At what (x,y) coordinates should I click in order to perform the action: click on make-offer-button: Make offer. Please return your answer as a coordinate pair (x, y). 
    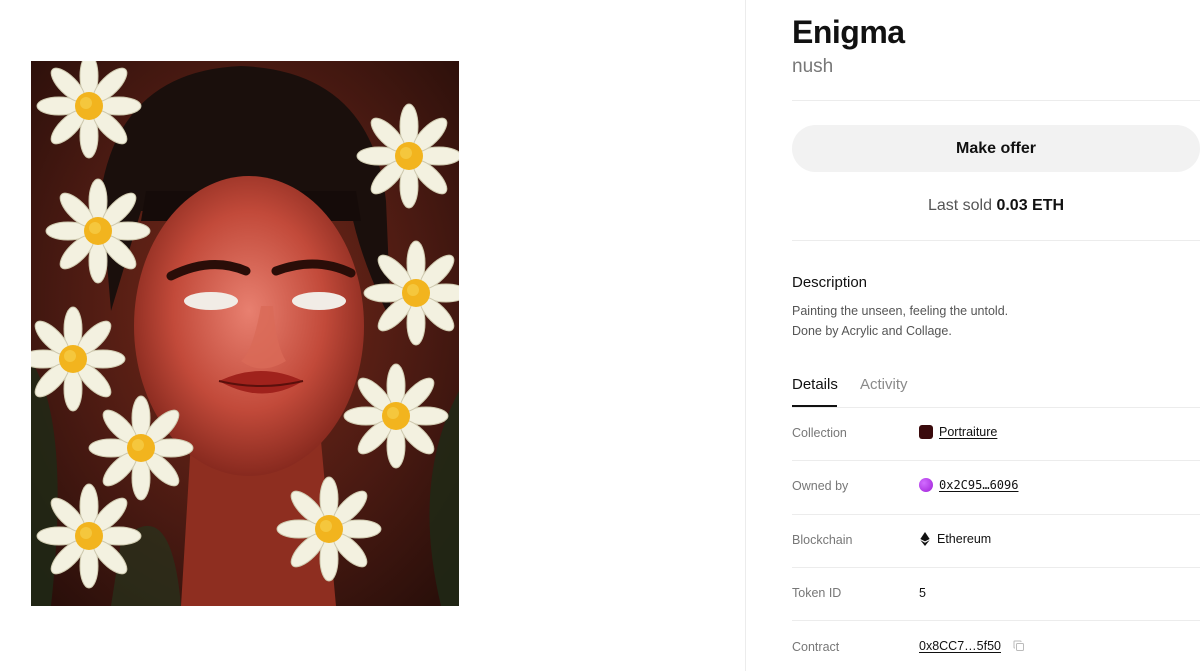
    Looking at the image, I should click on (996, 148).